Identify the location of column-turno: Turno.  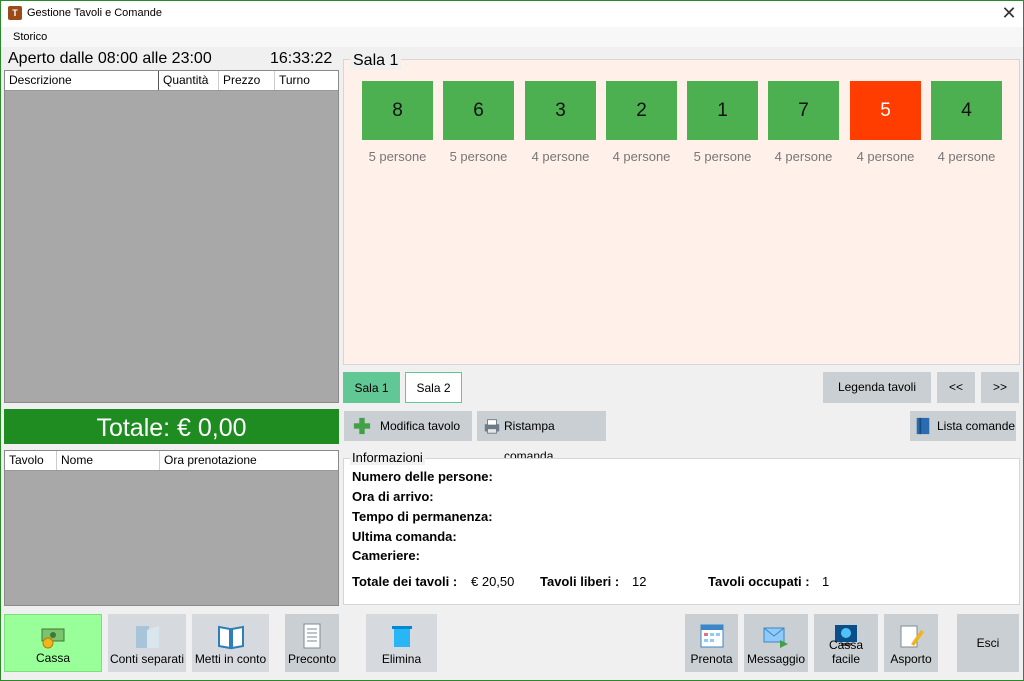
(306, 80).